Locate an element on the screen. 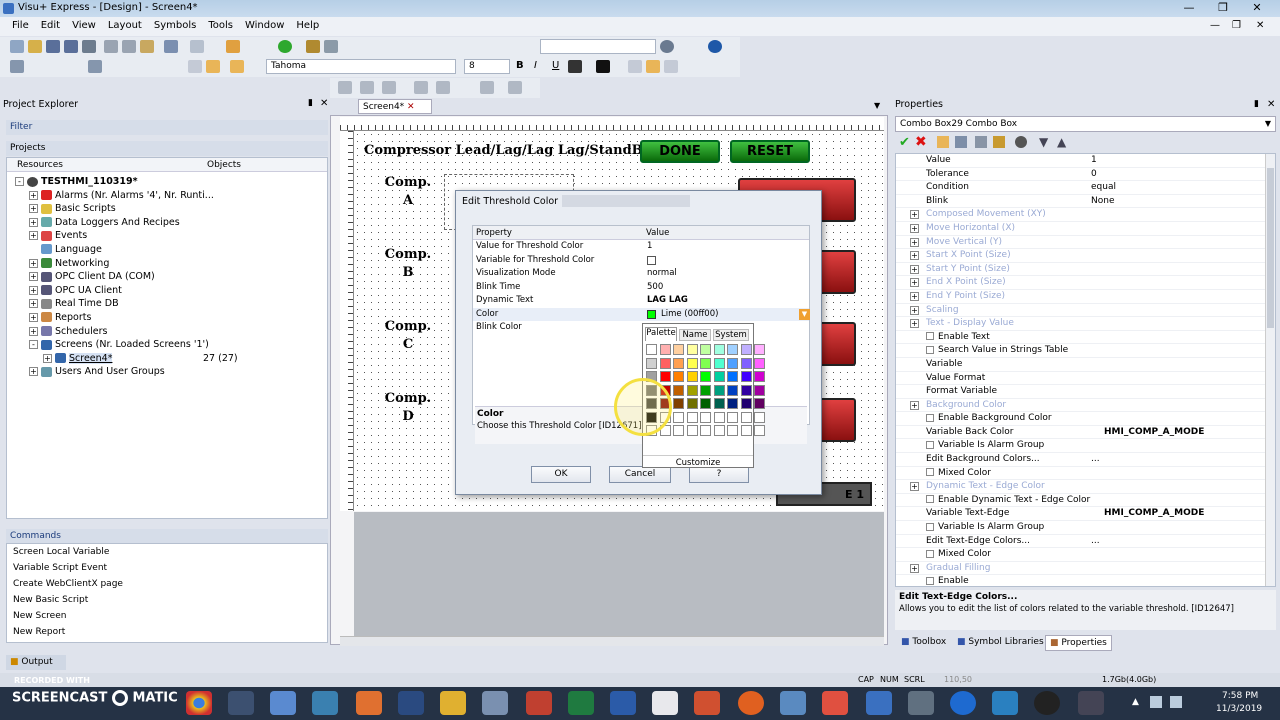 This screenshot has width=1280, height=720. tools-icon is located at coordinates (313, 46).